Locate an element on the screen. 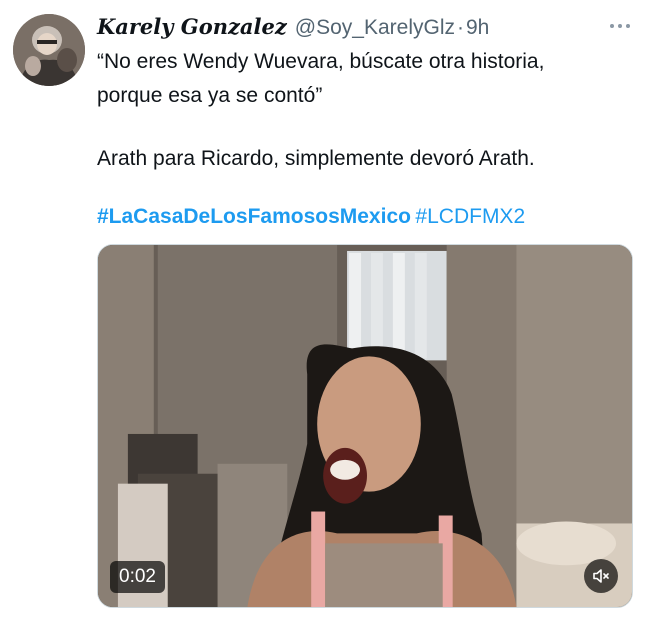 This screenshot has height=620, width=647. tweet-text-line: porque esa ya se contó” is located at coordinates (209, 95).